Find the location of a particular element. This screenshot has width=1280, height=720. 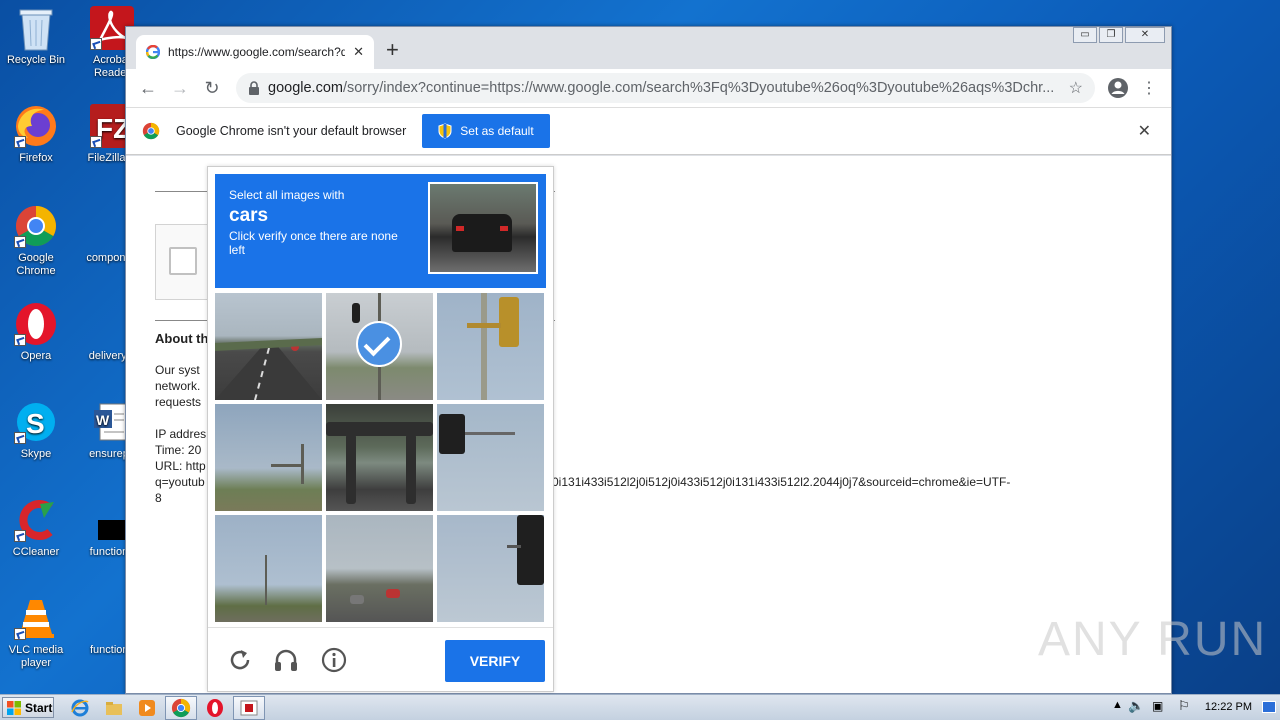

challenge-image-grid is located at coordinates (380, 457).